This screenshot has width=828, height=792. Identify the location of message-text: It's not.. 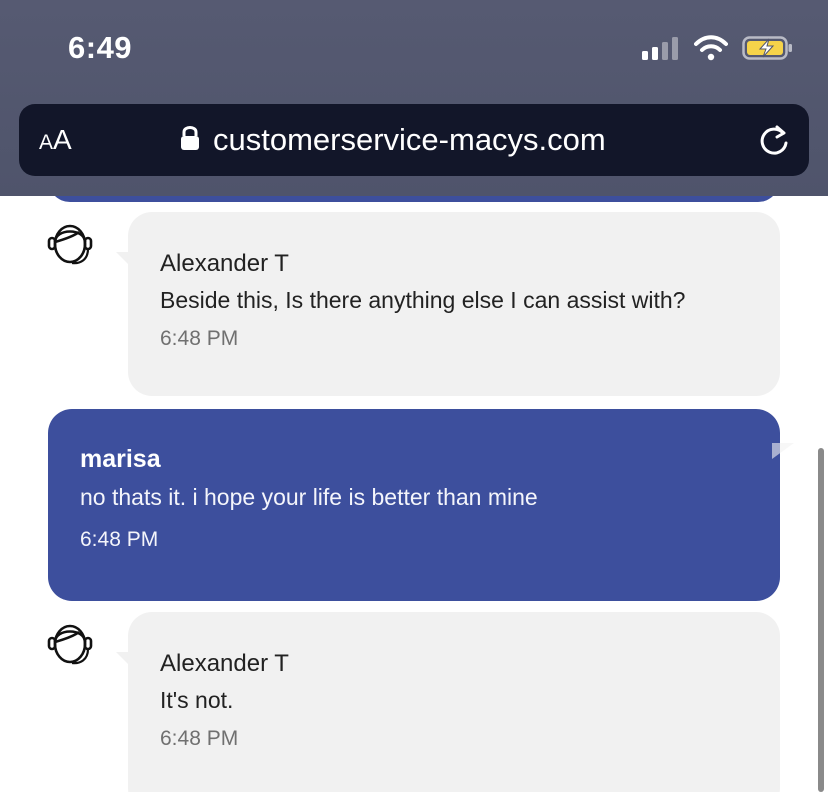
(197, 700).